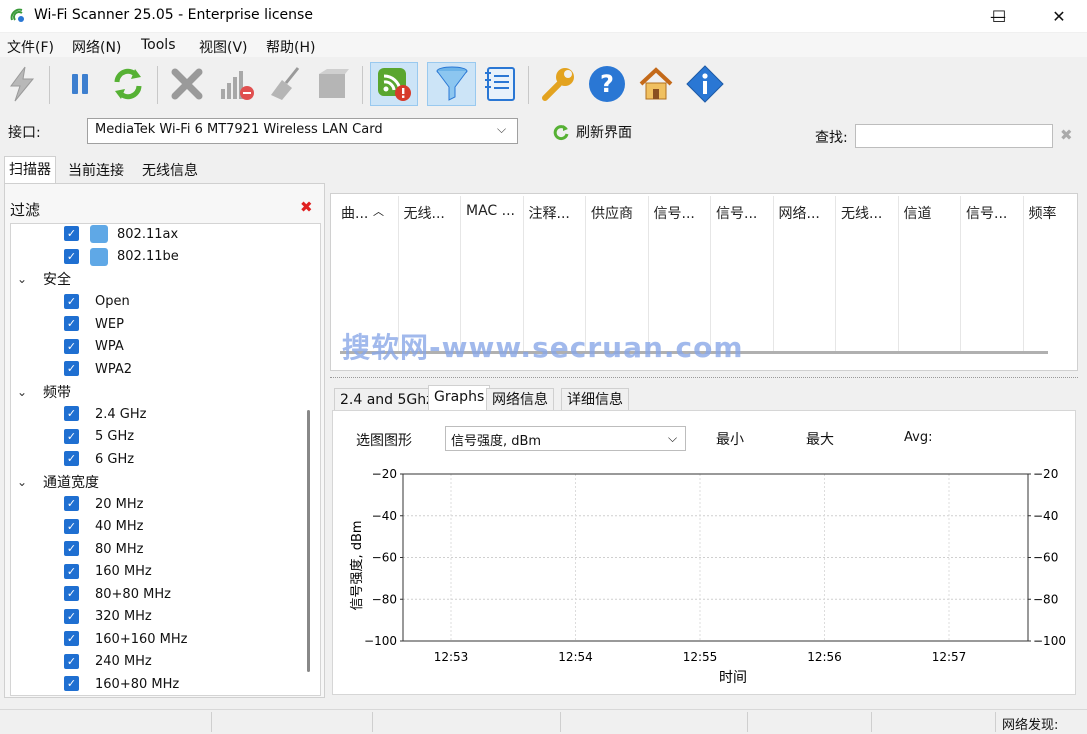 This screenshot has height=734, width=1087. I want to click on filter-scrollbar, so click(308, 541).